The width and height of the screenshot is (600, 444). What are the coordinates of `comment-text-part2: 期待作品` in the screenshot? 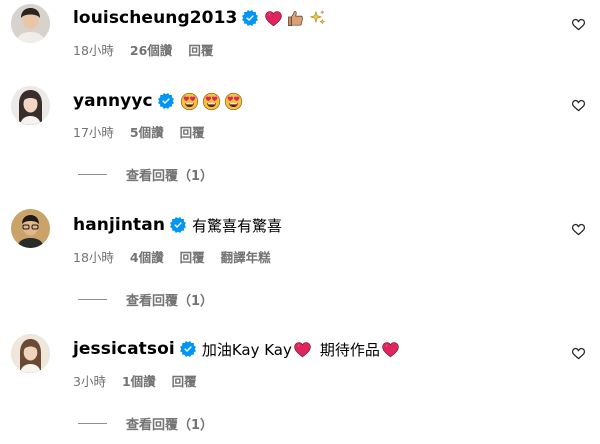 It's located at (349, 349).